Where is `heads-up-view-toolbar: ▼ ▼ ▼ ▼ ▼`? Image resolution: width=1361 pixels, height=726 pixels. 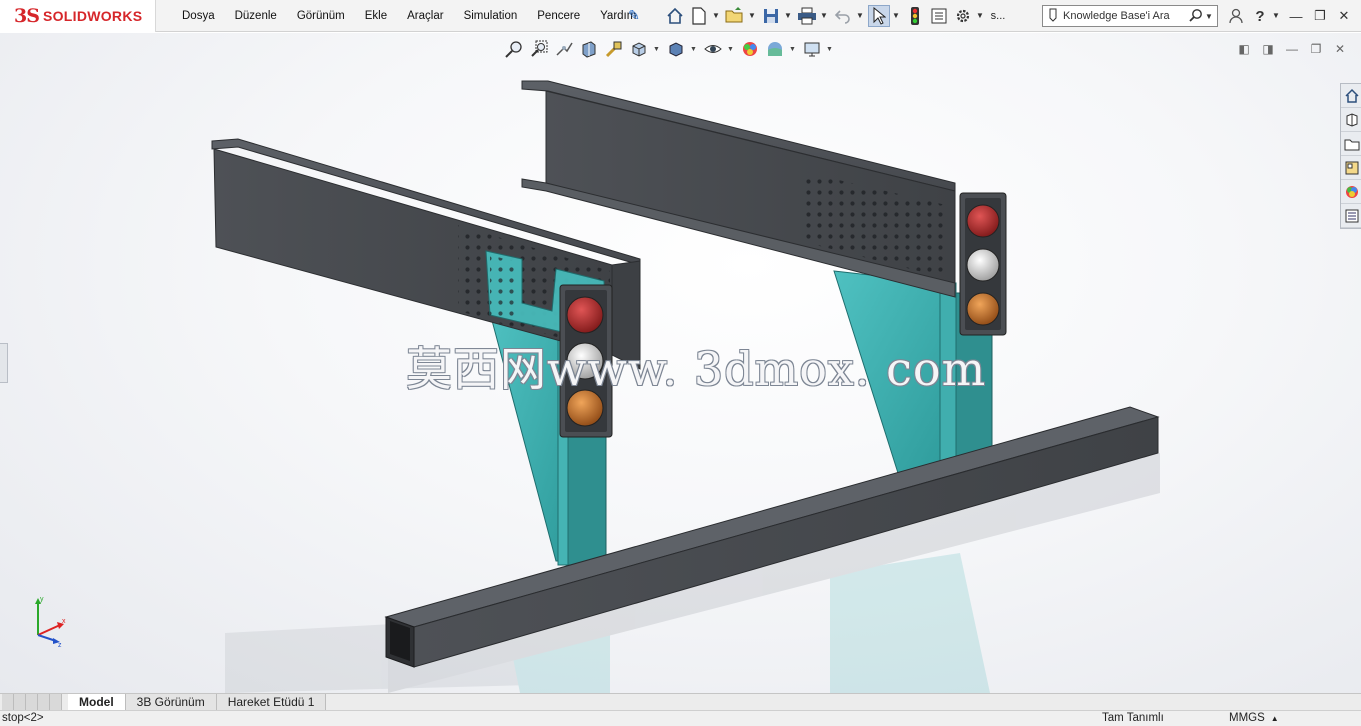
heads-up-view-toolbar: ▼ ▼ ▼ ▼ ▼ is located at coordinates (670, 49).